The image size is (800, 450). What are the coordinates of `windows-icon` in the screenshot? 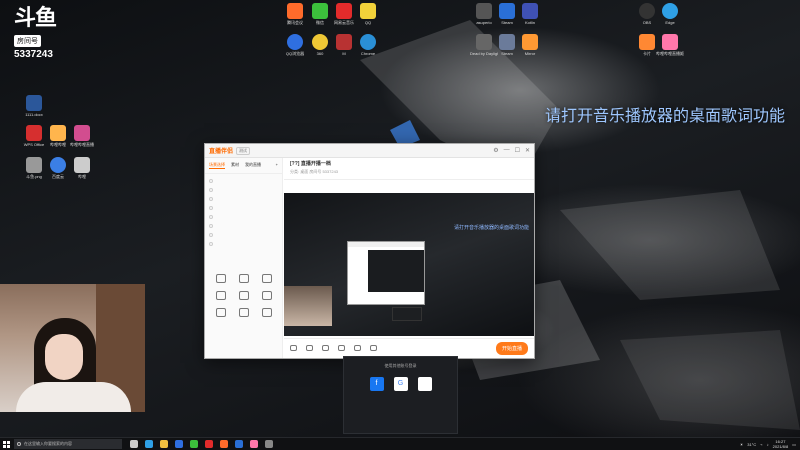 It's located at (6, 444).